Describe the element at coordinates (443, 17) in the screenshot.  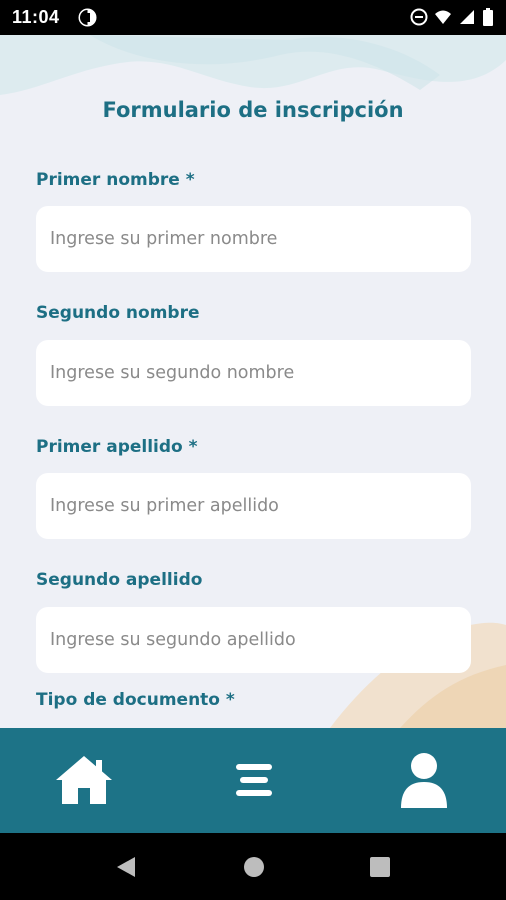
I see `wifi-icon` at that location.